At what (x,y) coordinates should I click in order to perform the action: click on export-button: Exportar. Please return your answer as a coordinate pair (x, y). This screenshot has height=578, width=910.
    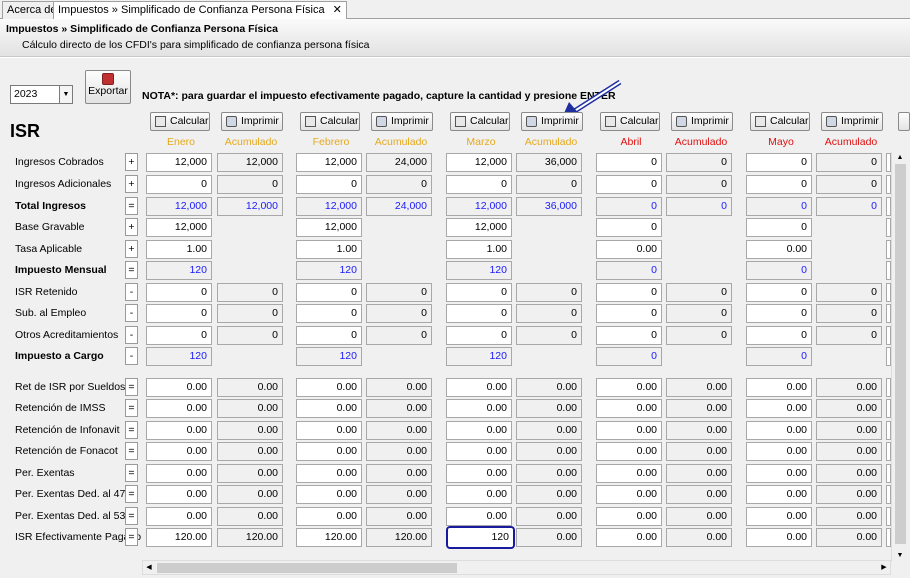
    Looking at the image, I should click on (108, 87).